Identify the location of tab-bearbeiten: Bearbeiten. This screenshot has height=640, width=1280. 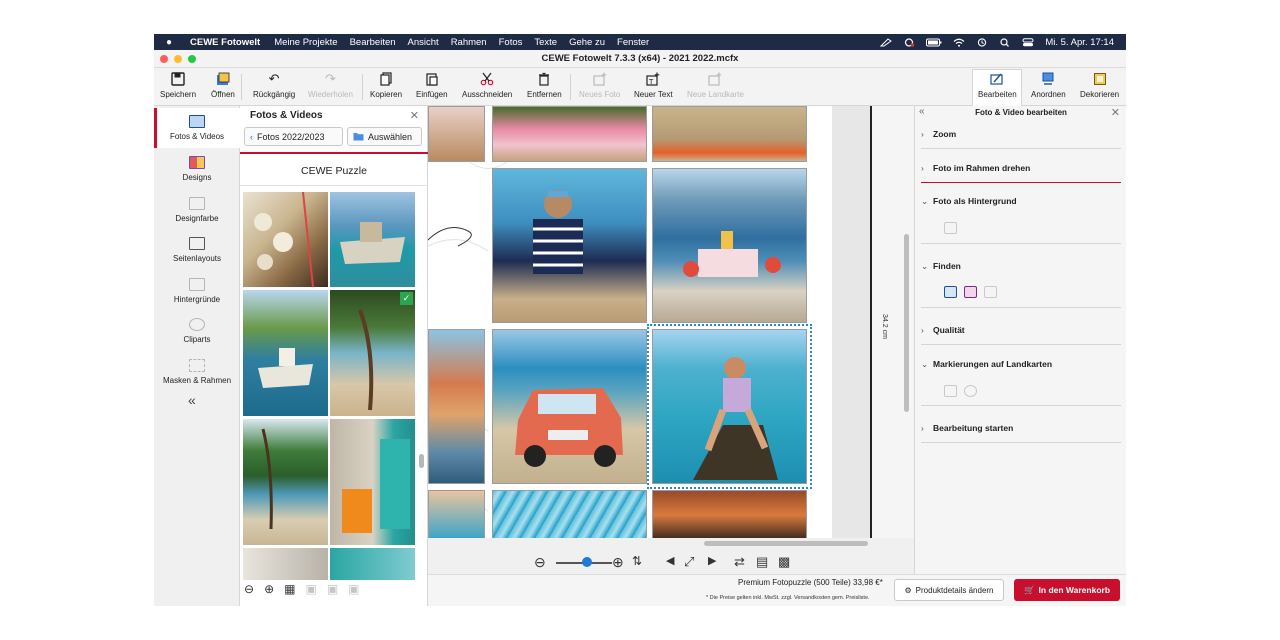
(997, 85).